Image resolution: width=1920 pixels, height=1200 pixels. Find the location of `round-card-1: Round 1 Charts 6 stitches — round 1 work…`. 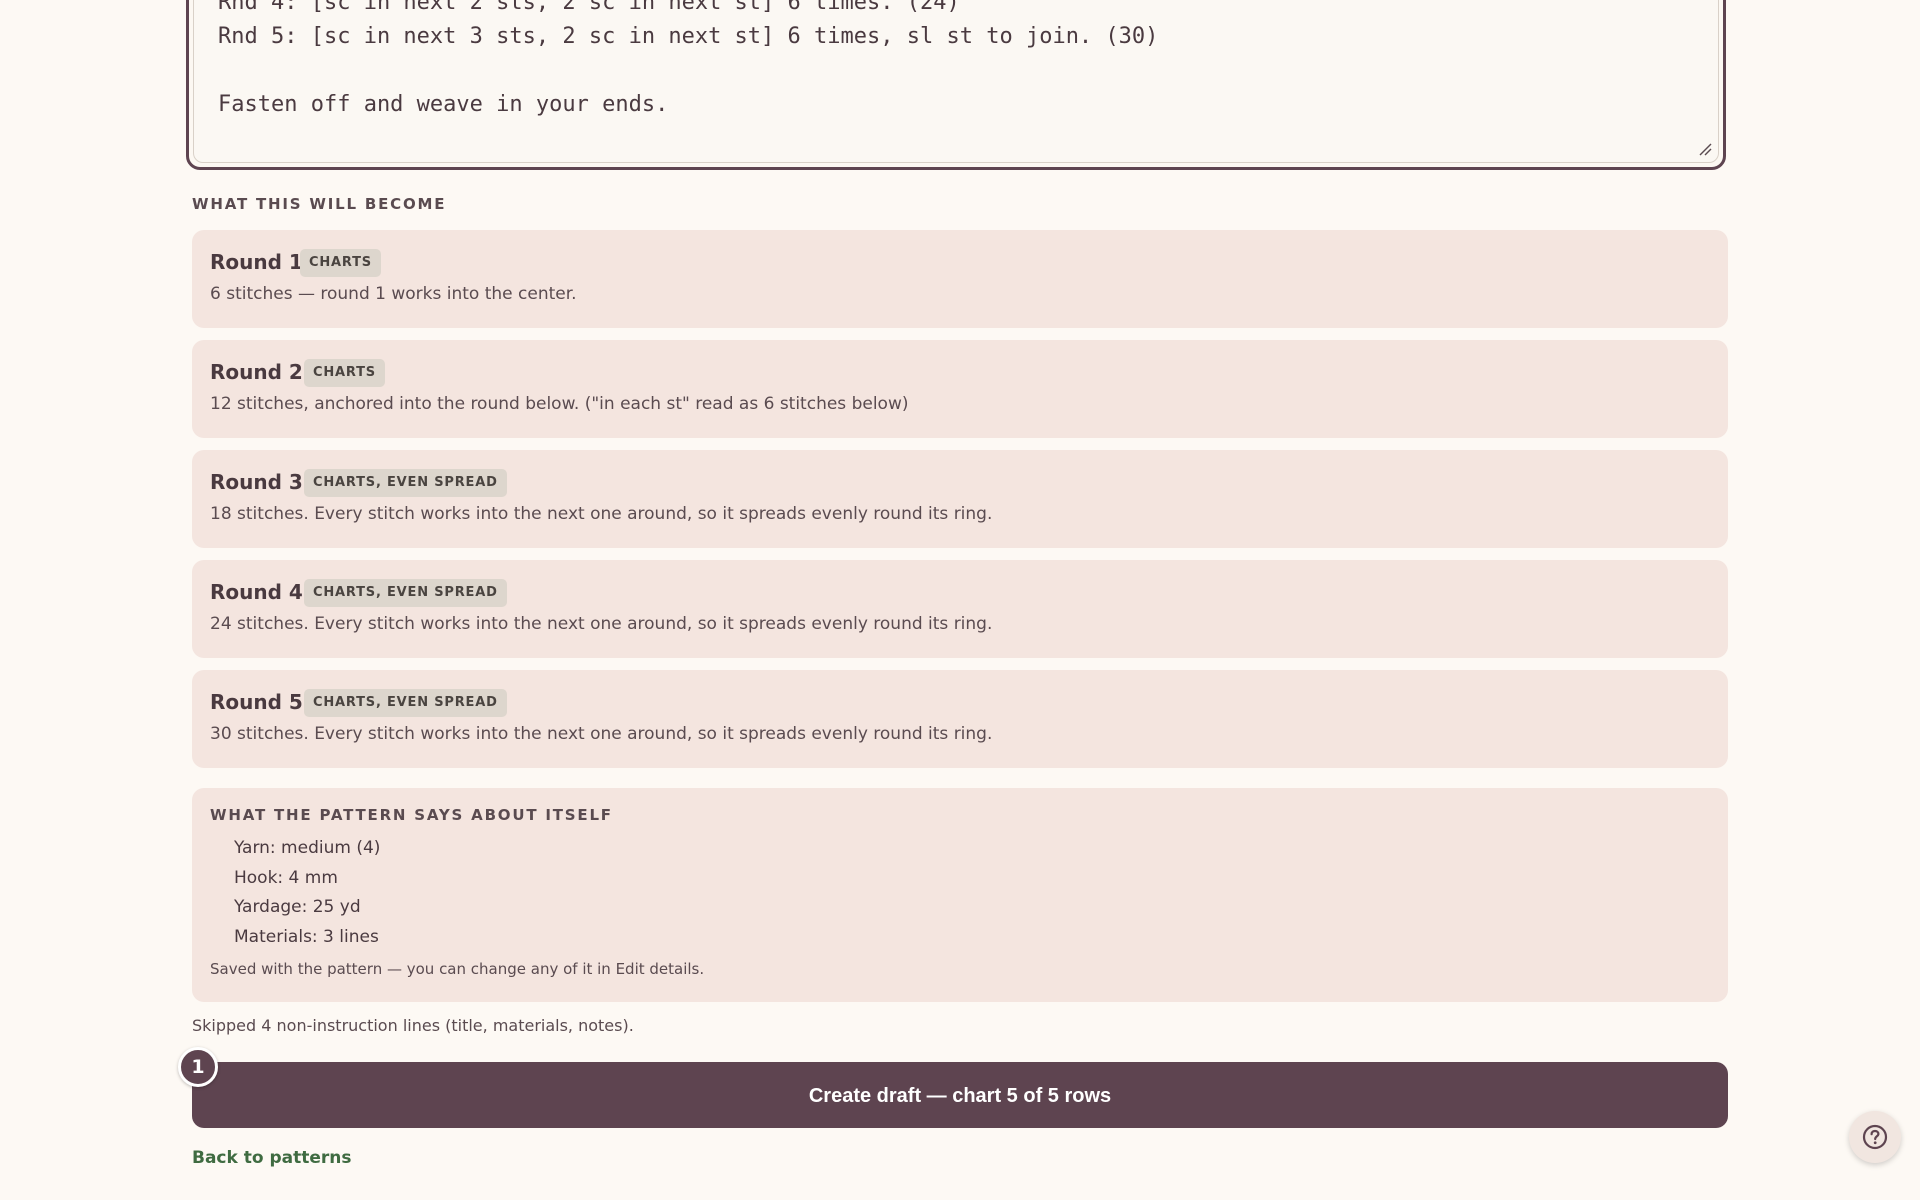

round-card-1: Round 1 Charts 6 stitches — round 1 work… is located at coordinates (960, 279).